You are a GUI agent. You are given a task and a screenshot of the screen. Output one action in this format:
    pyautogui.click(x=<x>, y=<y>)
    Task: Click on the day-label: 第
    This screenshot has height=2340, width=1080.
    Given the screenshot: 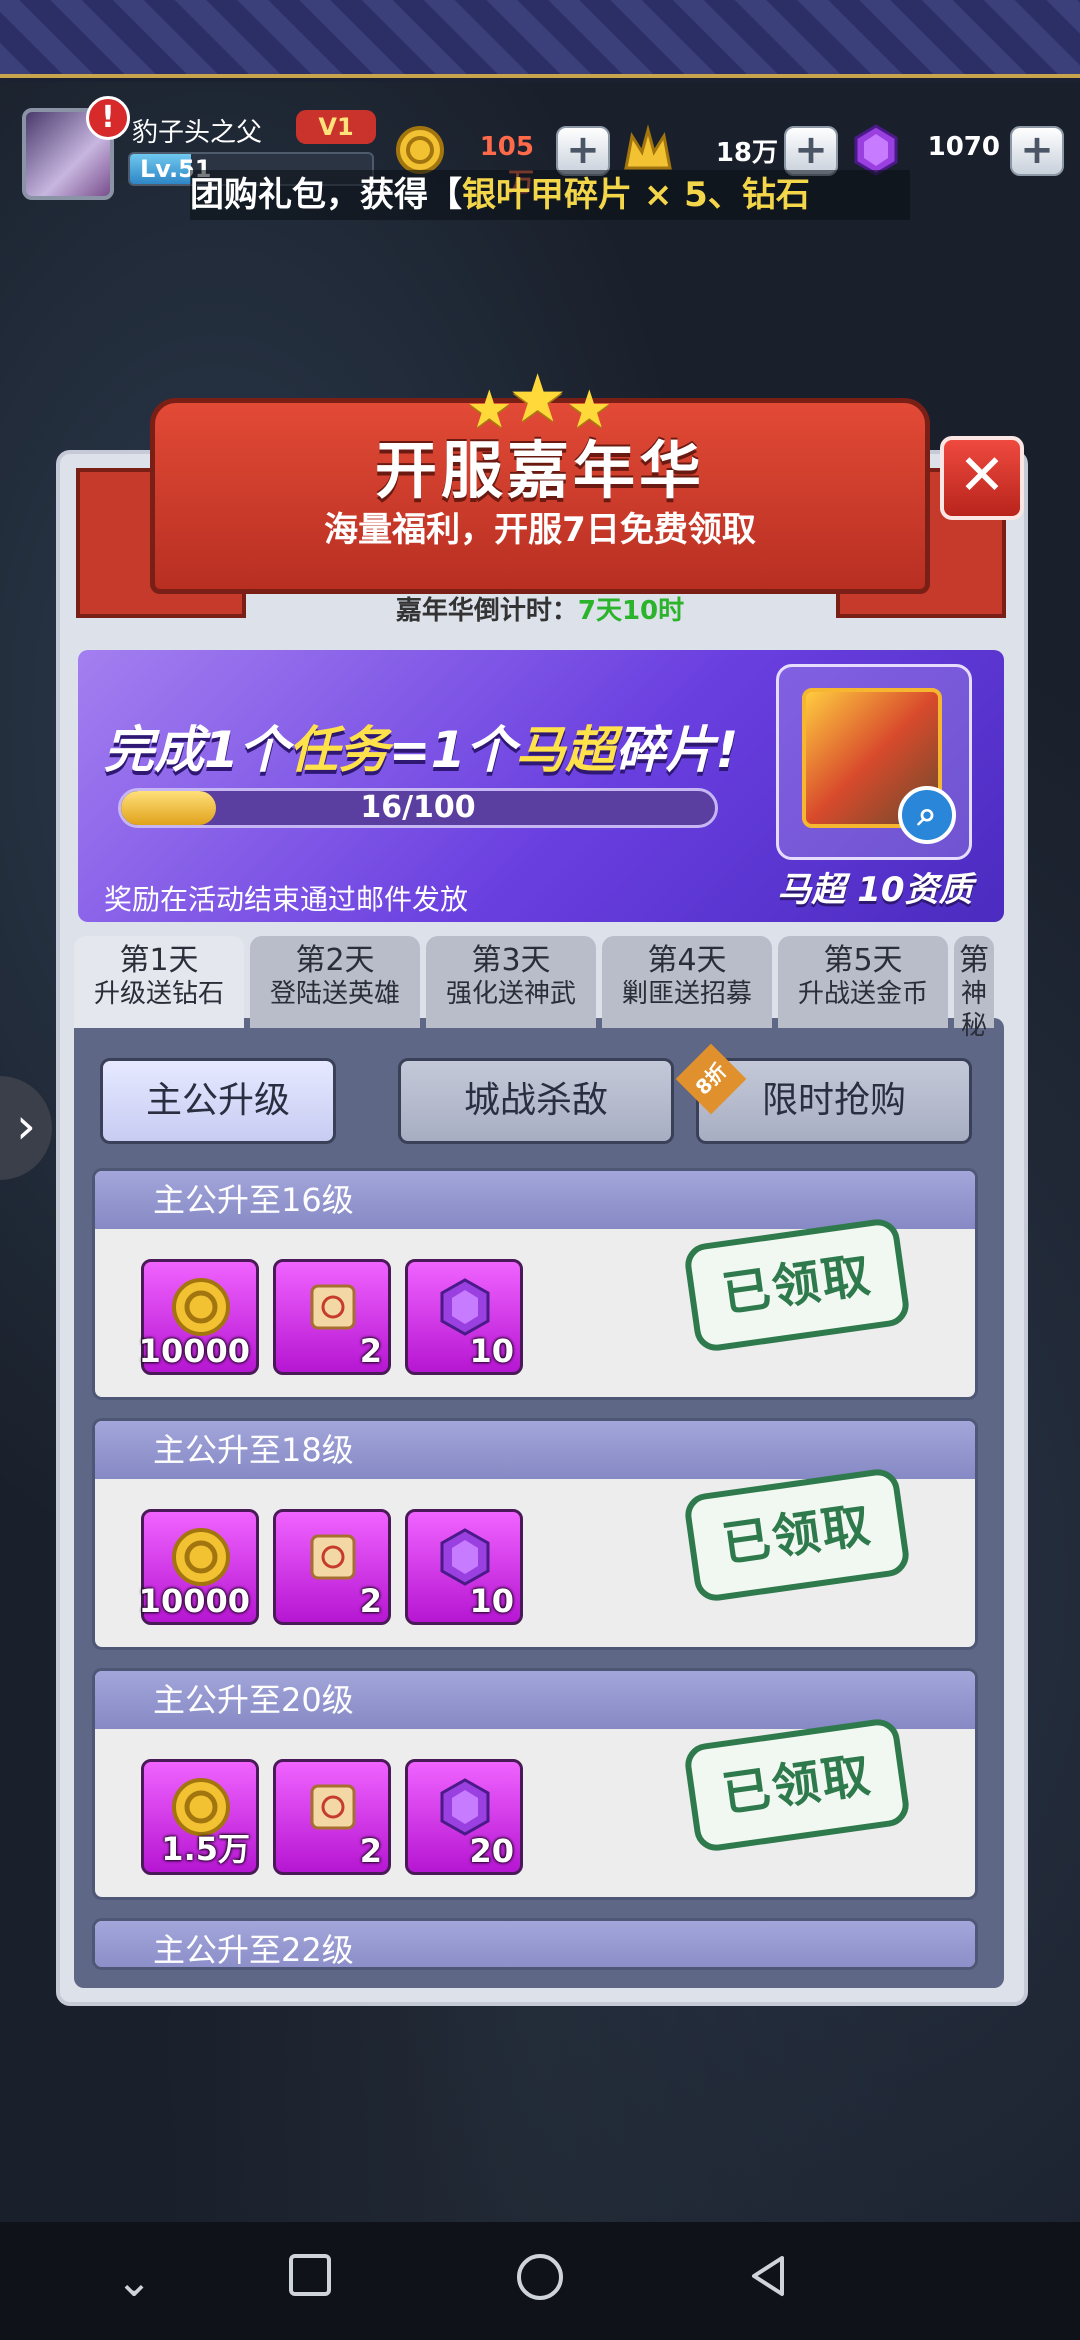 What is the action you would take?
    pyautogui.click(x=974, y=960)
    